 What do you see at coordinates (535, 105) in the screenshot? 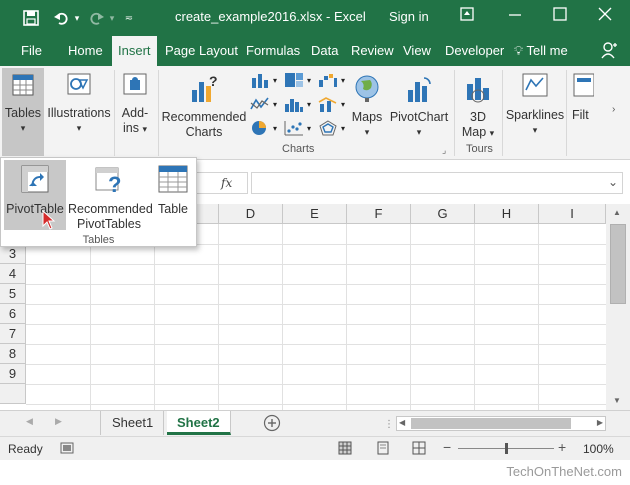
I see `sparklines-button: Sparklines ▾` at bounding box center [535, 105].